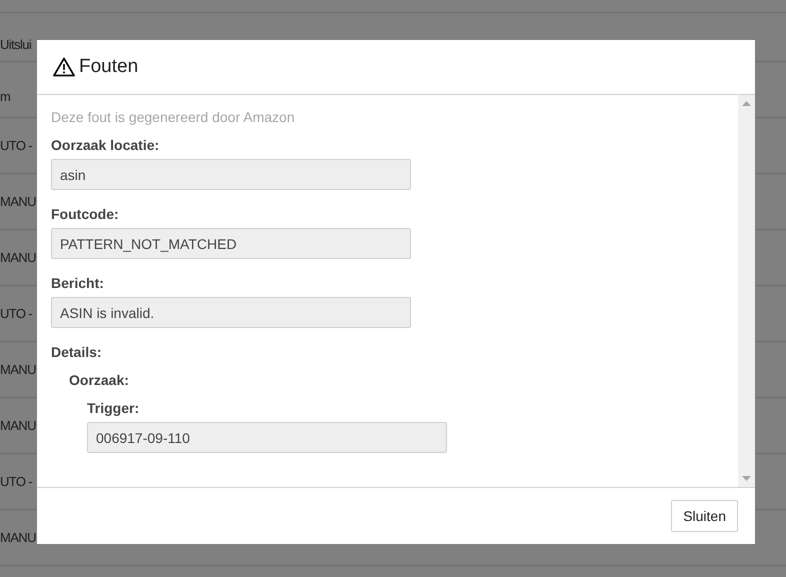 Image resolution: width=786 pixels, height=577 pixels. I want to click on field-label: Foutcode:, so click(85, 214).